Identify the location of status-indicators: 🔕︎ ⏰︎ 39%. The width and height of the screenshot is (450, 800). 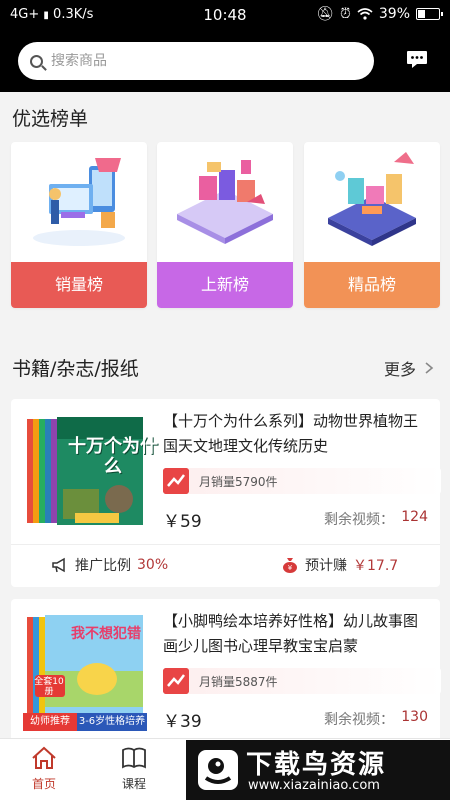
(379, 14).